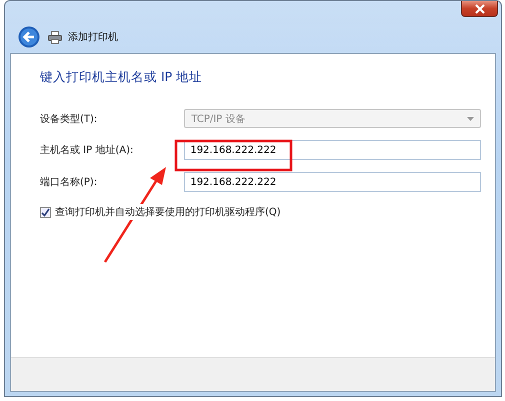 The width and height of the screenshot is (505, 401). I want to click on close-icon, so click(480, 9).